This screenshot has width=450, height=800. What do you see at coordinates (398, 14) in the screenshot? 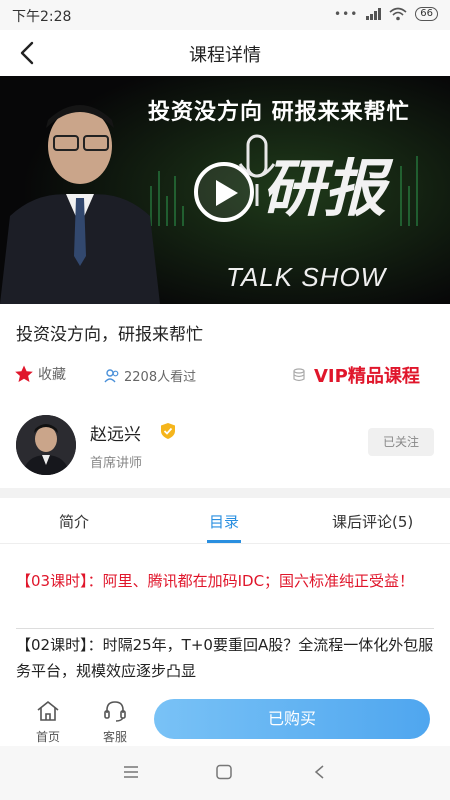
I see `wifi-icon` at bounding box center [398, 14].